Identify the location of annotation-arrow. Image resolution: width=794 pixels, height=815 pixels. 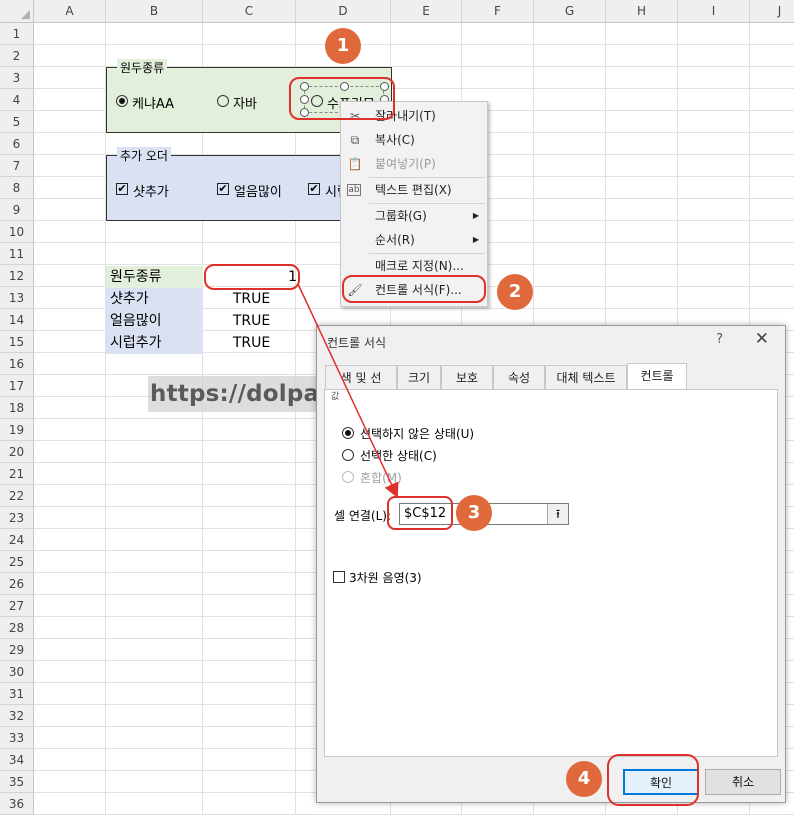
(348, 391).